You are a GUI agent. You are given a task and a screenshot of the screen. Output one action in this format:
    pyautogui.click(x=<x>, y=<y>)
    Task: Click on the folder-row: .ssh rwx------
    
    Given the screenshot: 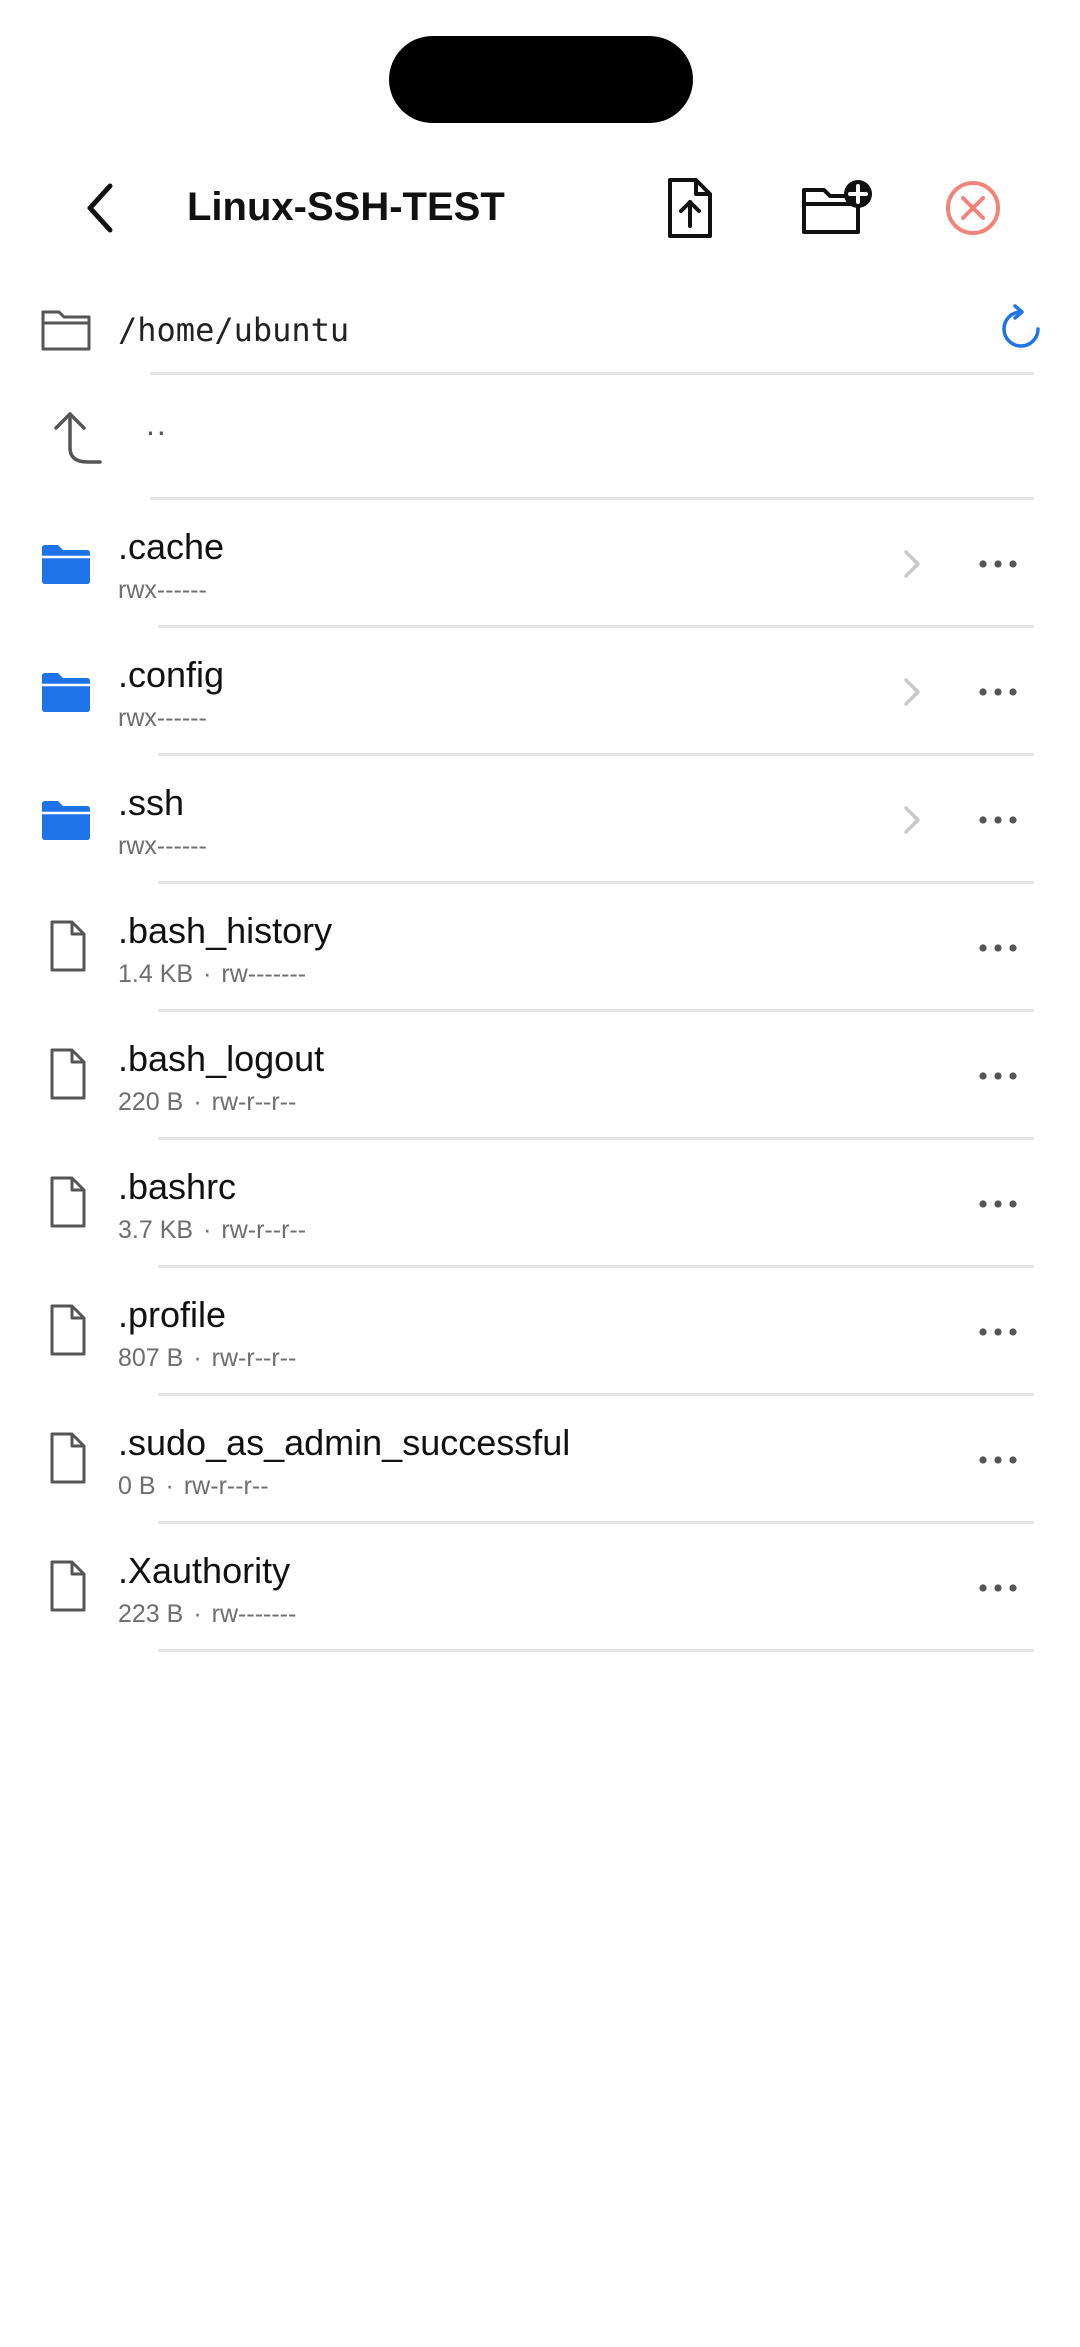 What is the action you would take?
    pyautogui.click(x=540, y=820)
    